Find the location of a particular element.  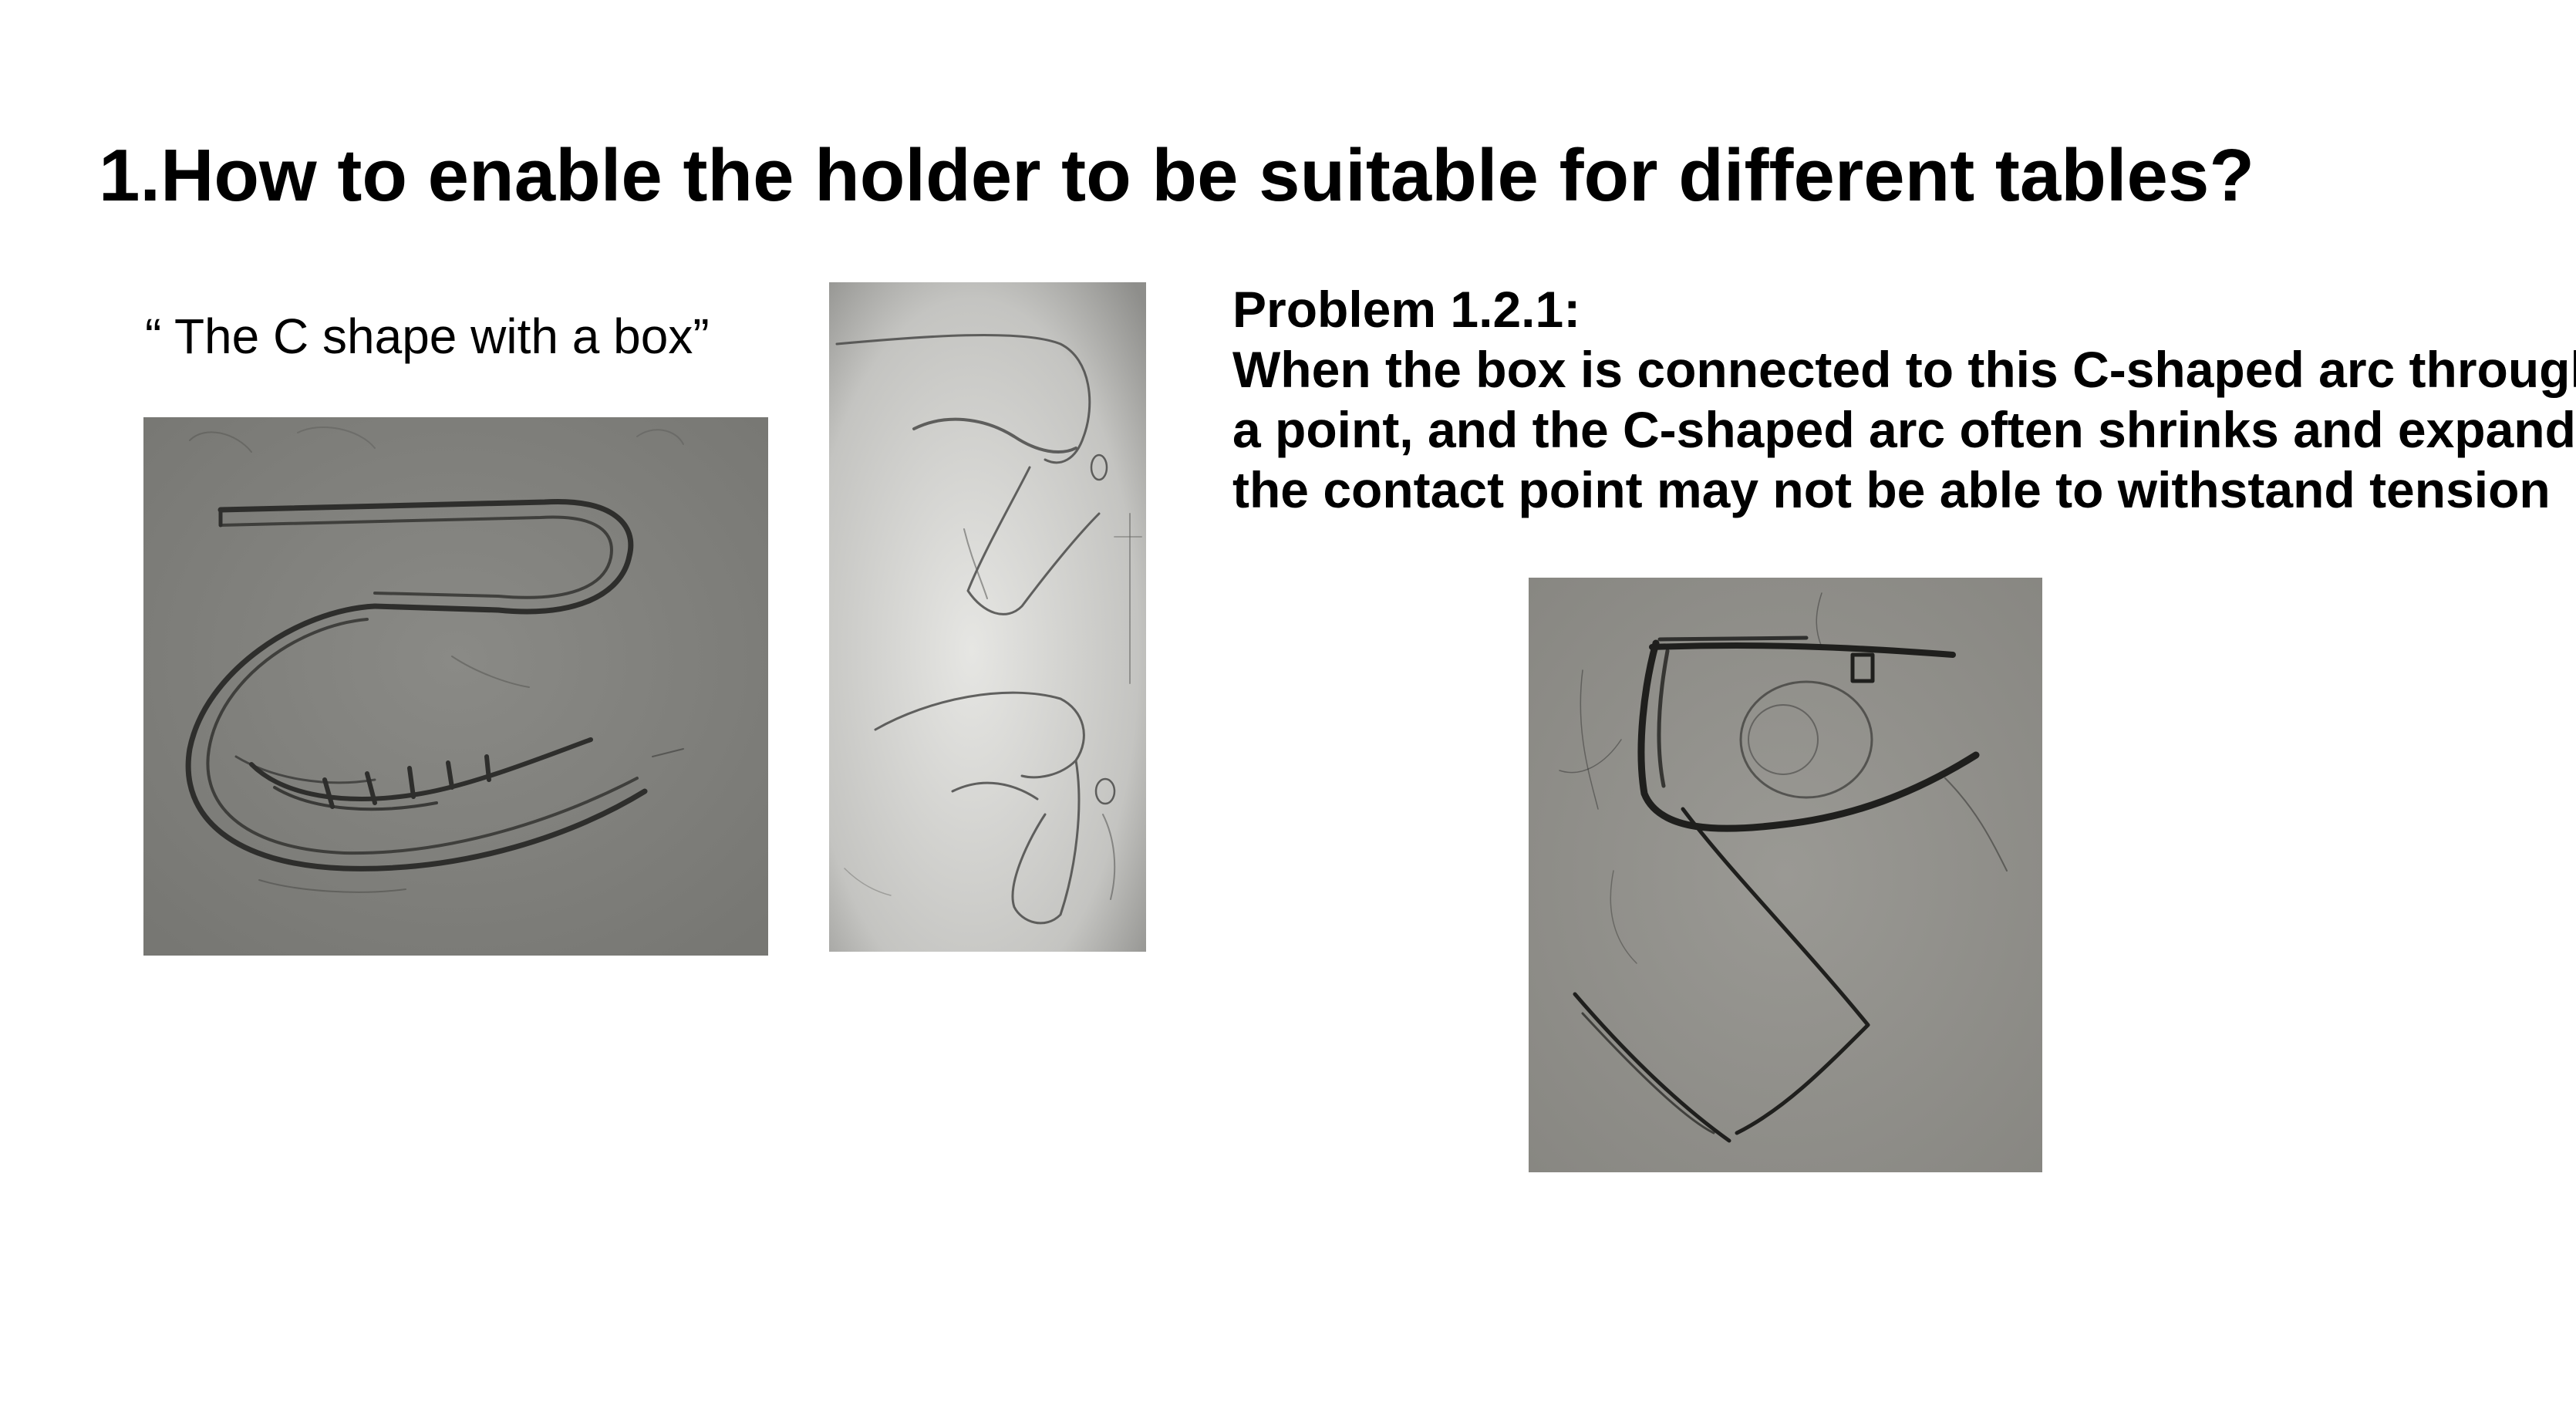

pencil-sketch-two-hook-variants-icon is located at coordinates (987, 617).